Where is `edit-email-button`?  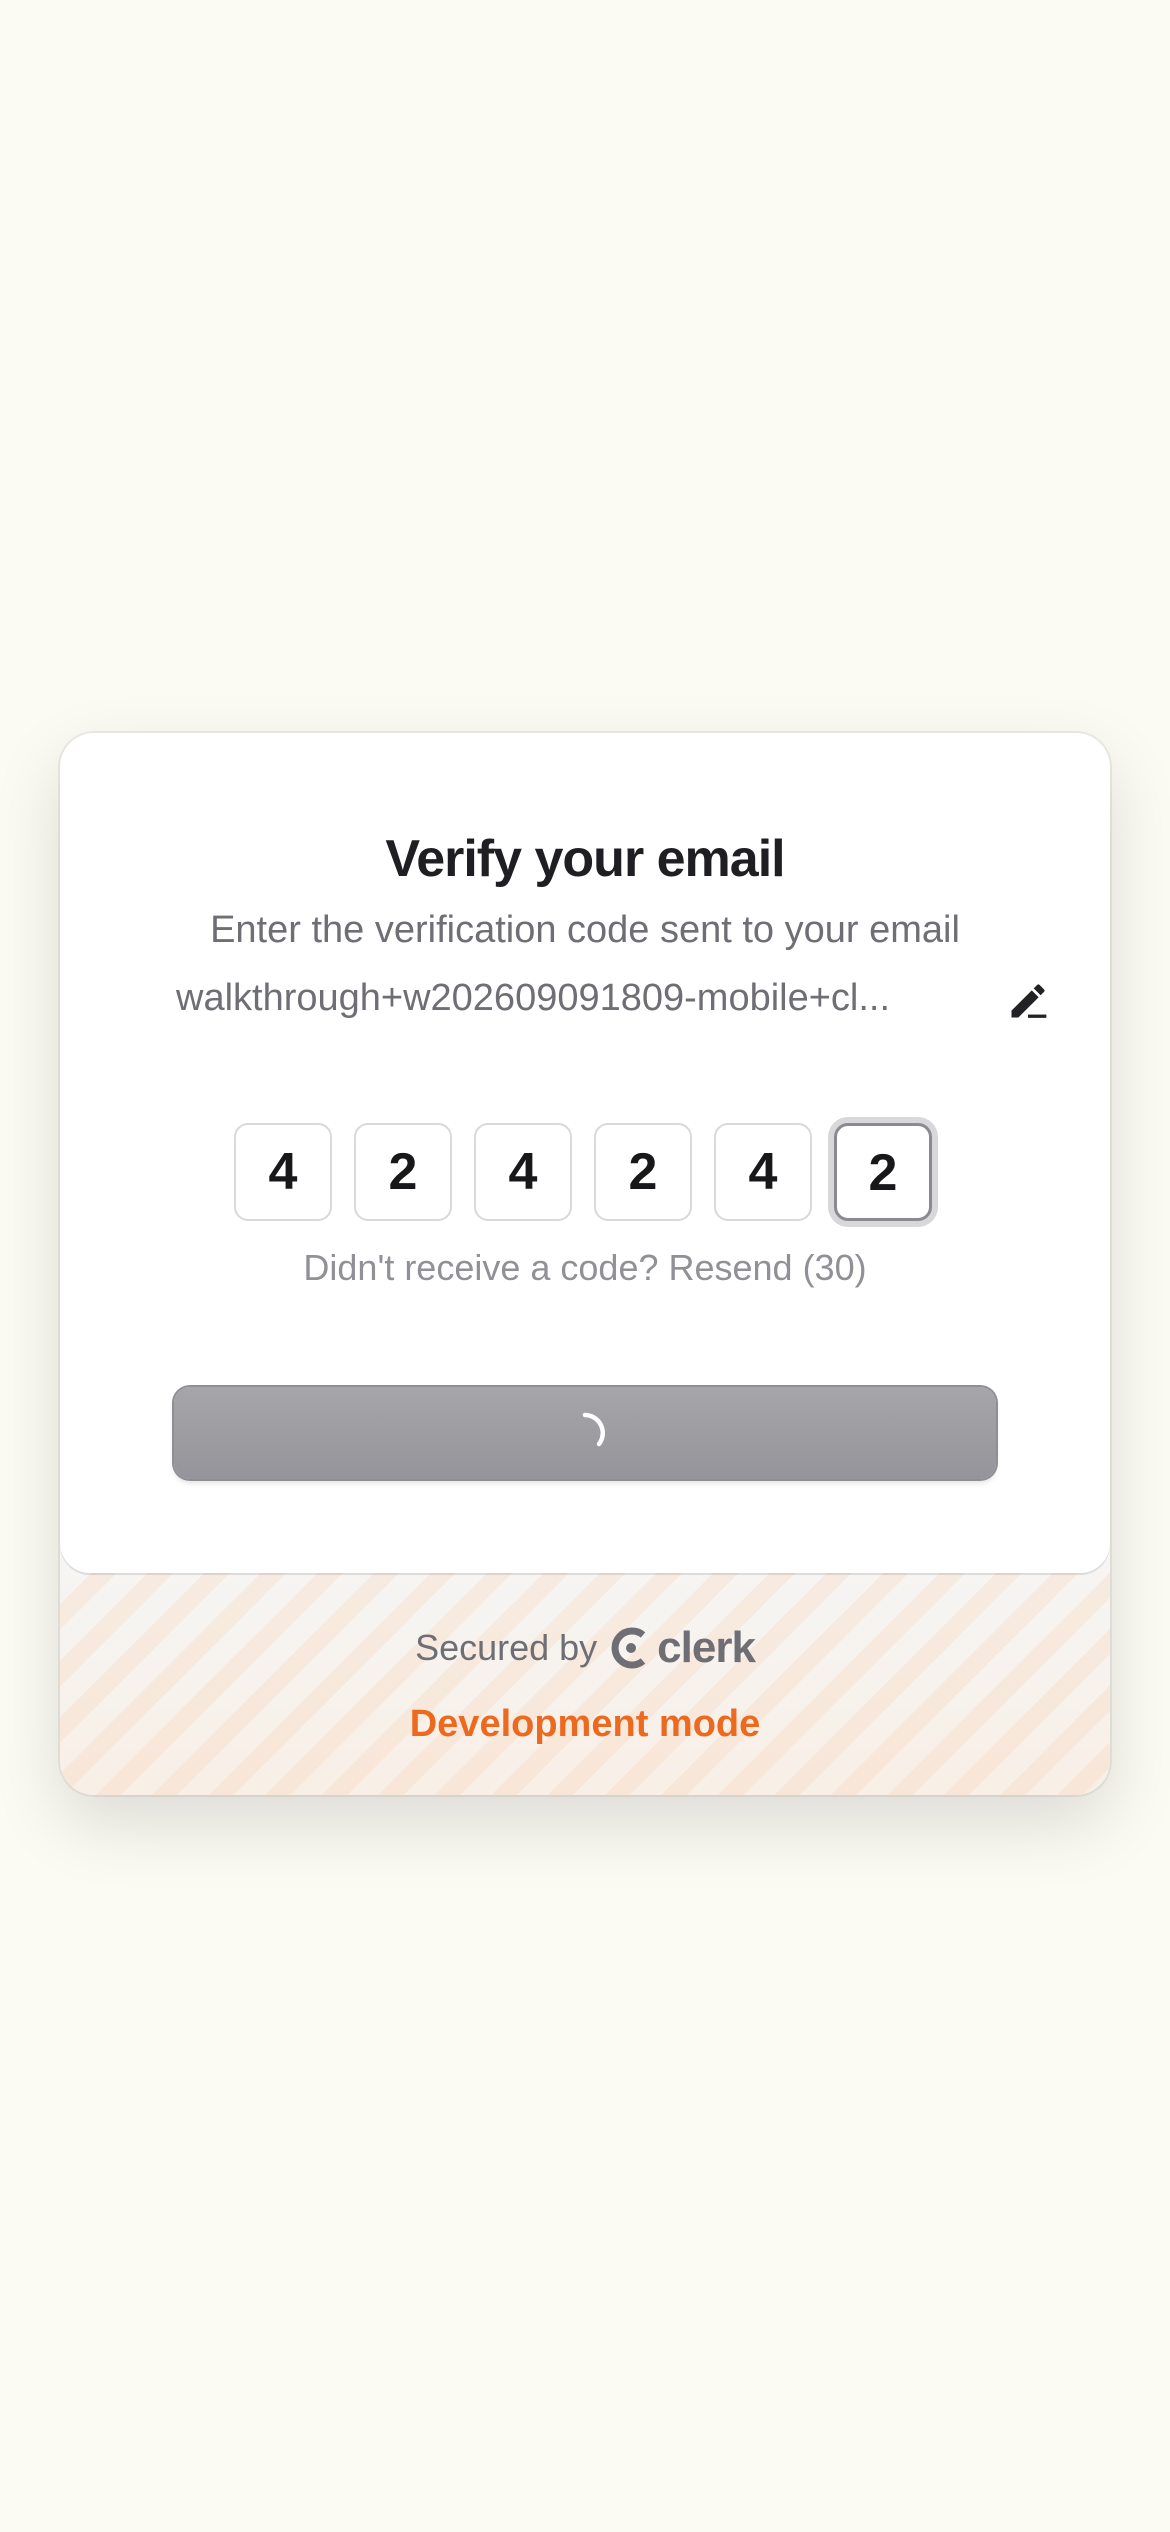 edit-email-button is located at coordinates (1028, 1001).